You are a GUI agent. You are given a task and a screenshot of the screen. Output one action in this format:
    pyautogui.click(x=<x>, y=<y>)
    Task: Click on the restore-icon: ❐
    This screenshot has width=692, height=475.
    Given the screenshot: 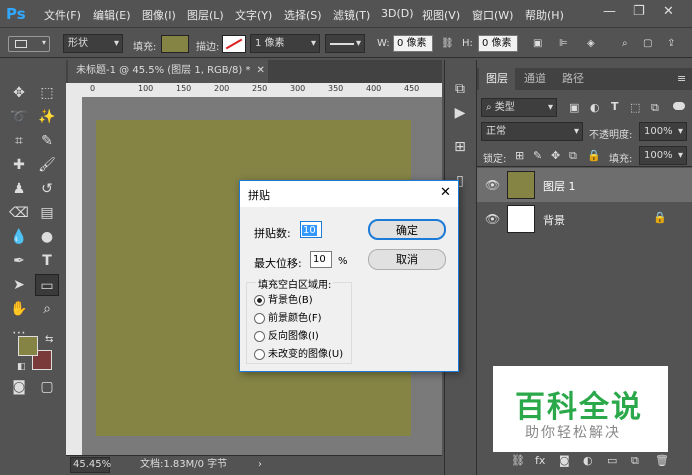 What is the action you would take?
    pyautogui.click(x=639, y=11)
    